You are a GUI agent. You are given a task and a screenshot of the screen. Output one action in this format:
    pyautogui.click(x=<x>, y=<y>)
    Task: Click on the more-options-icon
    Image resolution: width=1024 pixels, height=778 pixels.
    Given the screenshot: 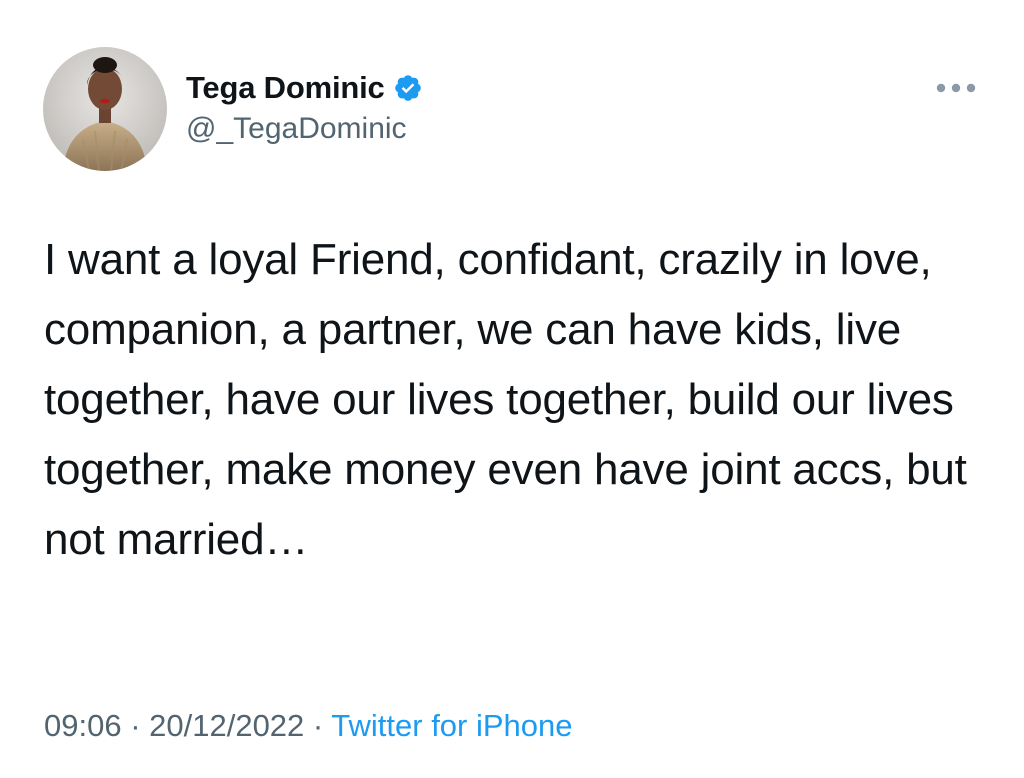 What is the action you would take?
    pyautogui.click(x=956, y=88)
    